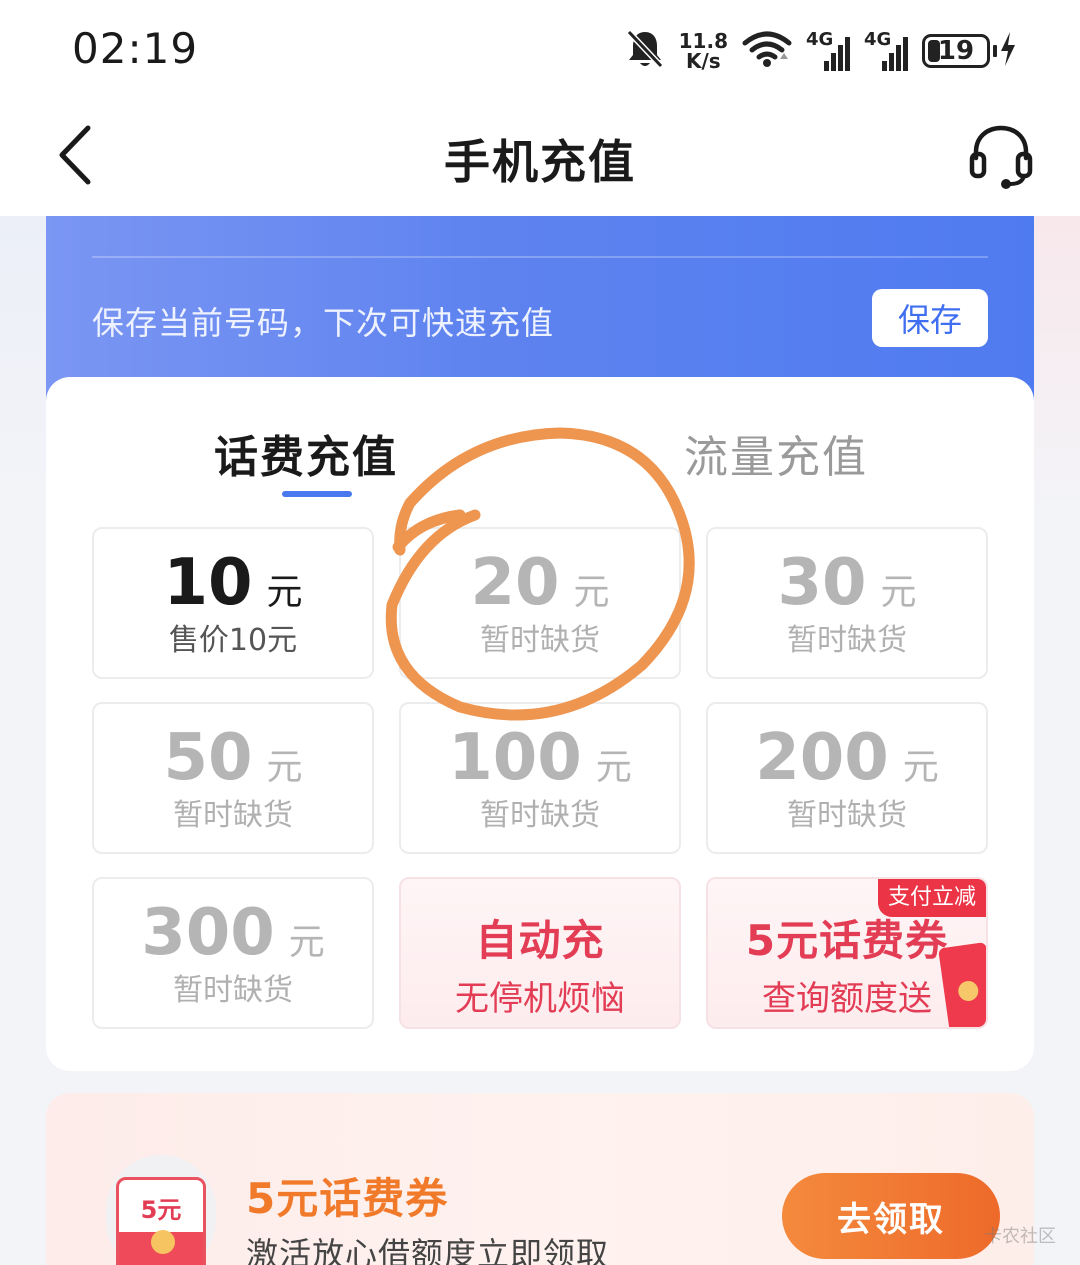 The height and width of the screenshot is (1265, 1080). I want to click on coupon-banner: 5元 5元话费券 激活放心借额度立即领取 去领取, so click(540, 1179).